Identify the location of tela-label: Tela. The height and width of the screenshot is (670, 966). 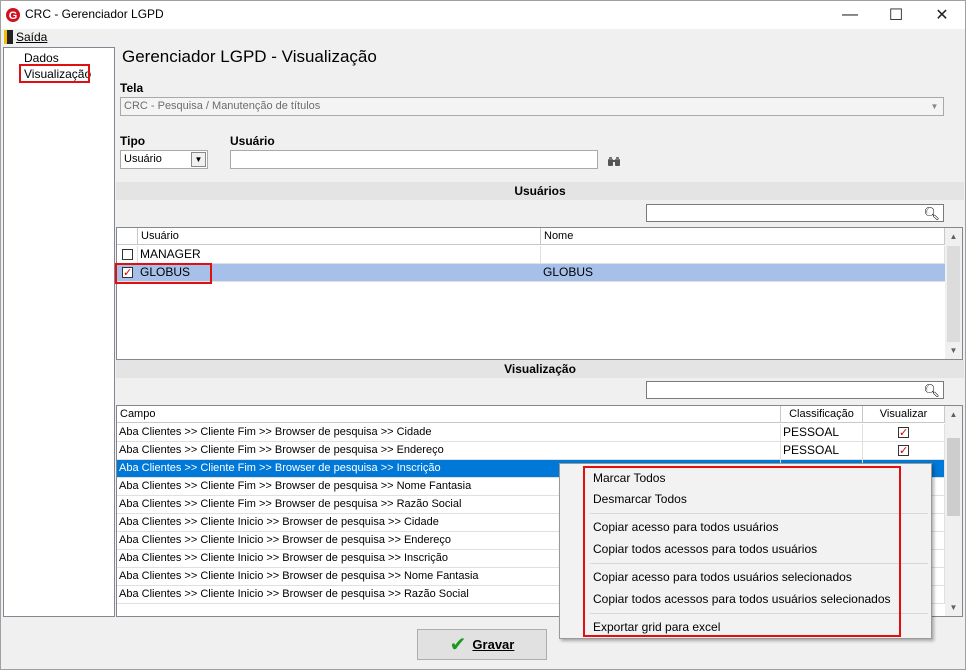
(132, 88).